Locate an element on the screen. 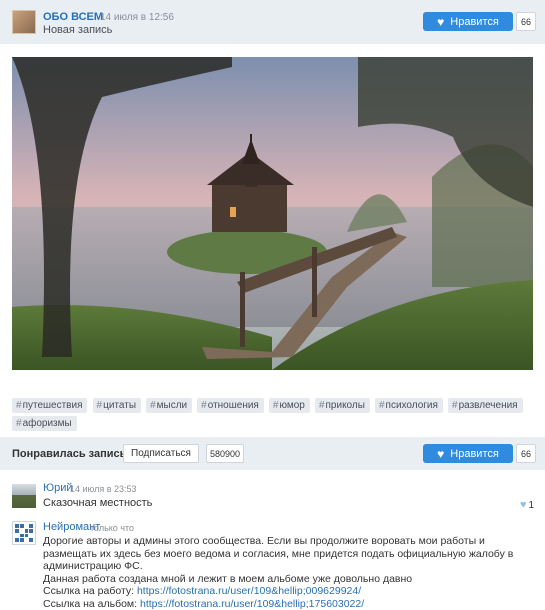 Image resolution: width=545 pixels, height=610 pixels. work-link-label: Ссылка на работу: is located at coordinates (88, 591).